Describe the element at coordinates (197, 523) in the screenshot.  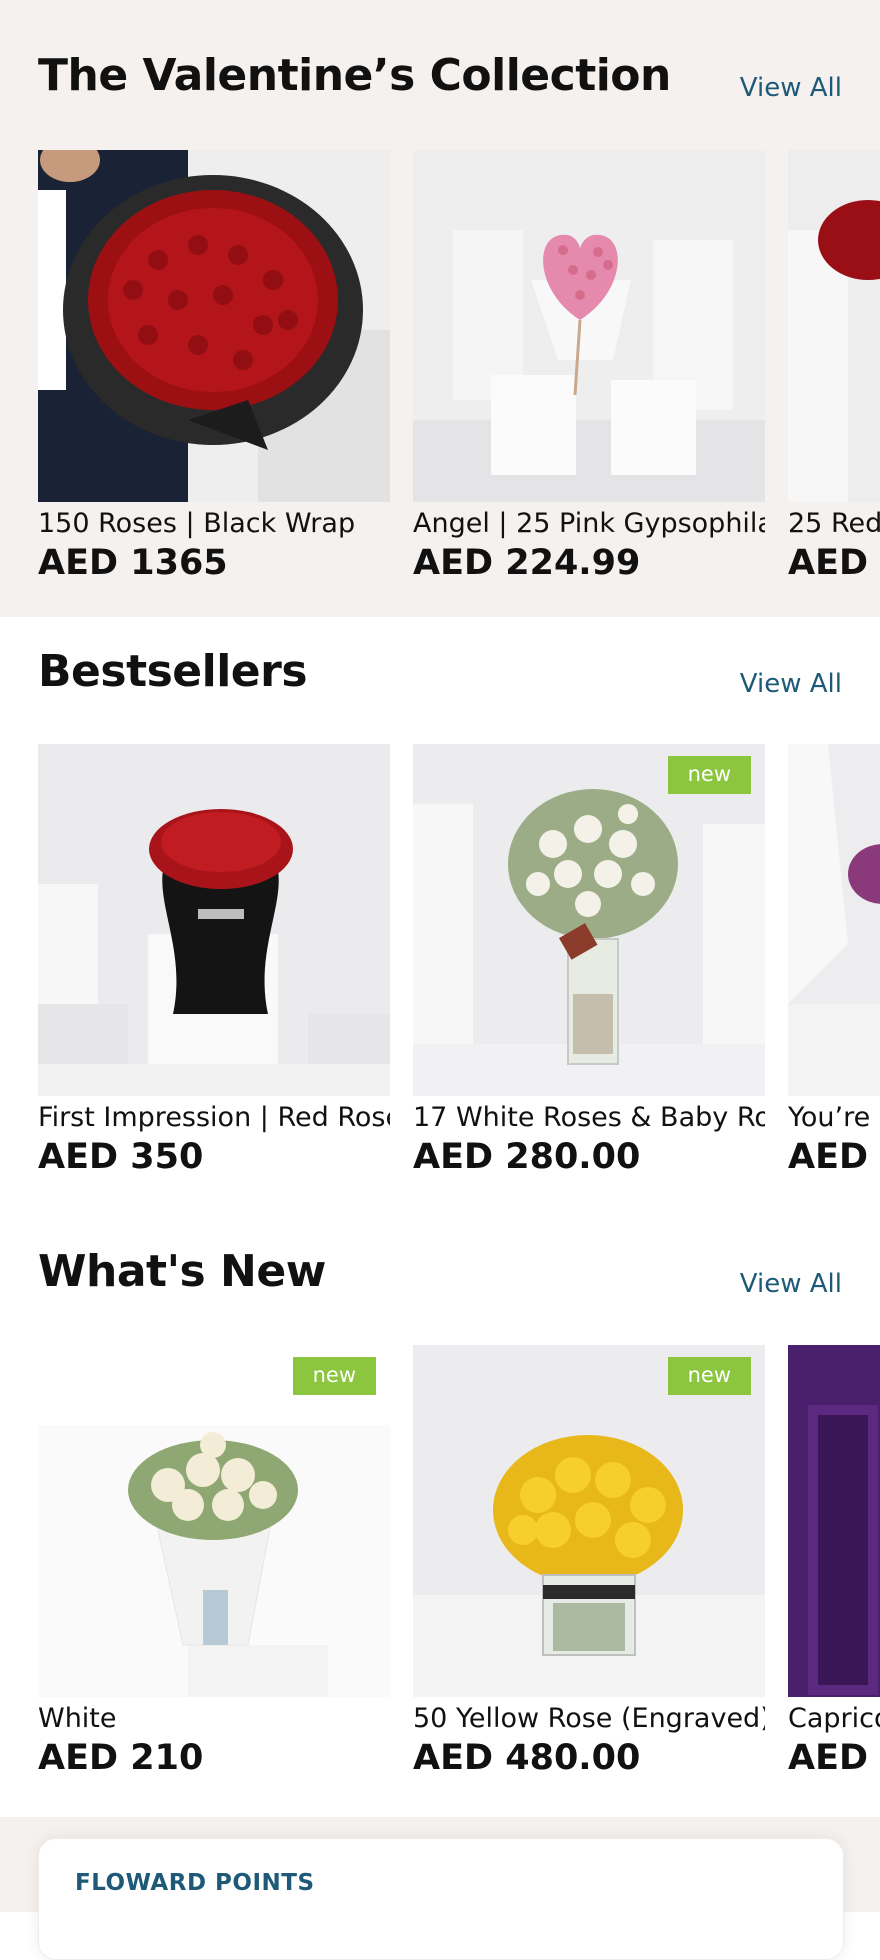
I see `product-name: 150 Roses | Black Wrap` at that location.